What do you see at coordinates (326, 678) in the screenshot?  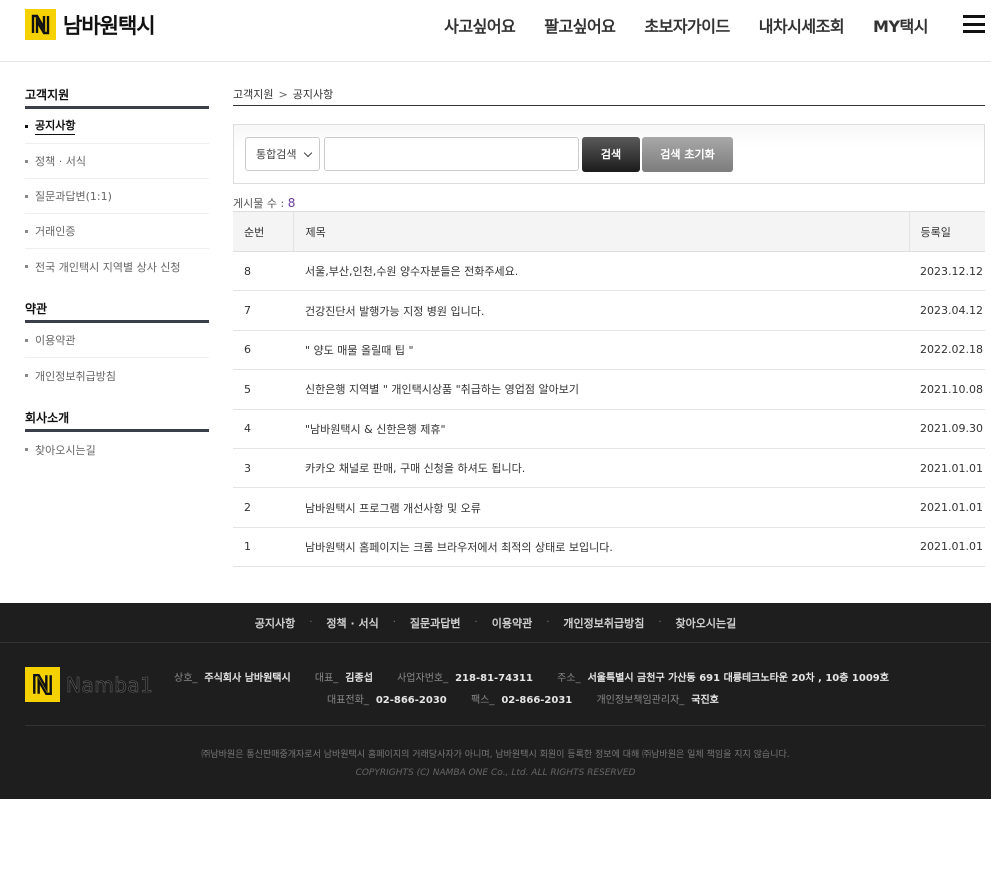 I see `info-label: 대표_` at bounding box center [326, 678].